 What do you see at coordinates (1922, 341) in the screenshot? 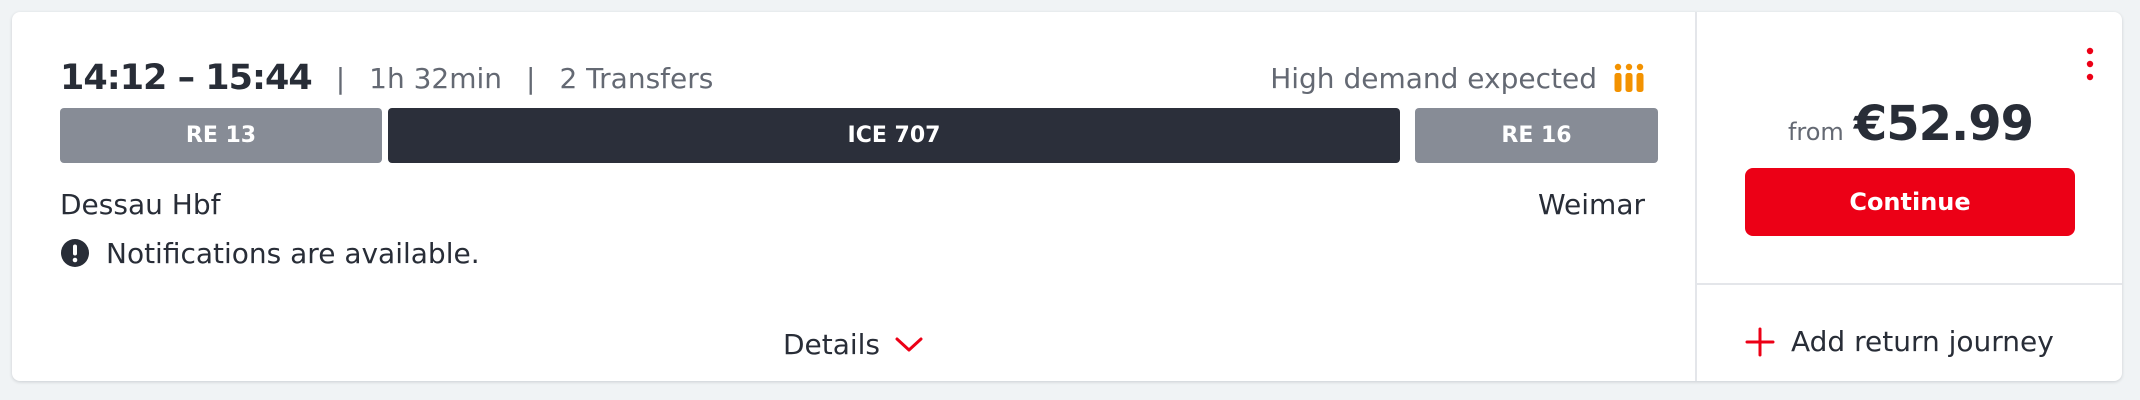
I see `add-return-label: Add return journey` at bounding box center [1922, 341].